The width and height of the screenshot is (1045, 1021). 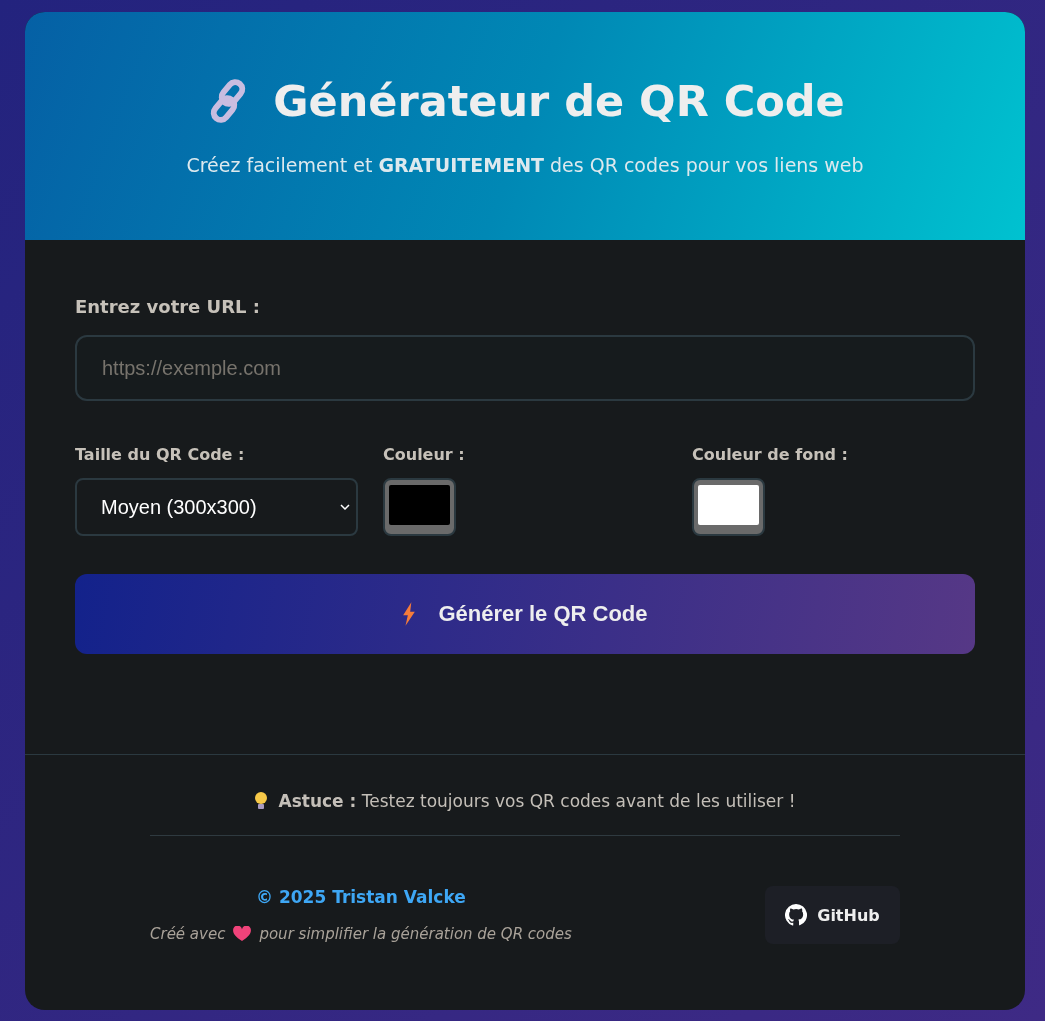 What do you see at coordinates (345, 507) in the screenshot?
I see `caret-icon` at bounding box center [345, 507].